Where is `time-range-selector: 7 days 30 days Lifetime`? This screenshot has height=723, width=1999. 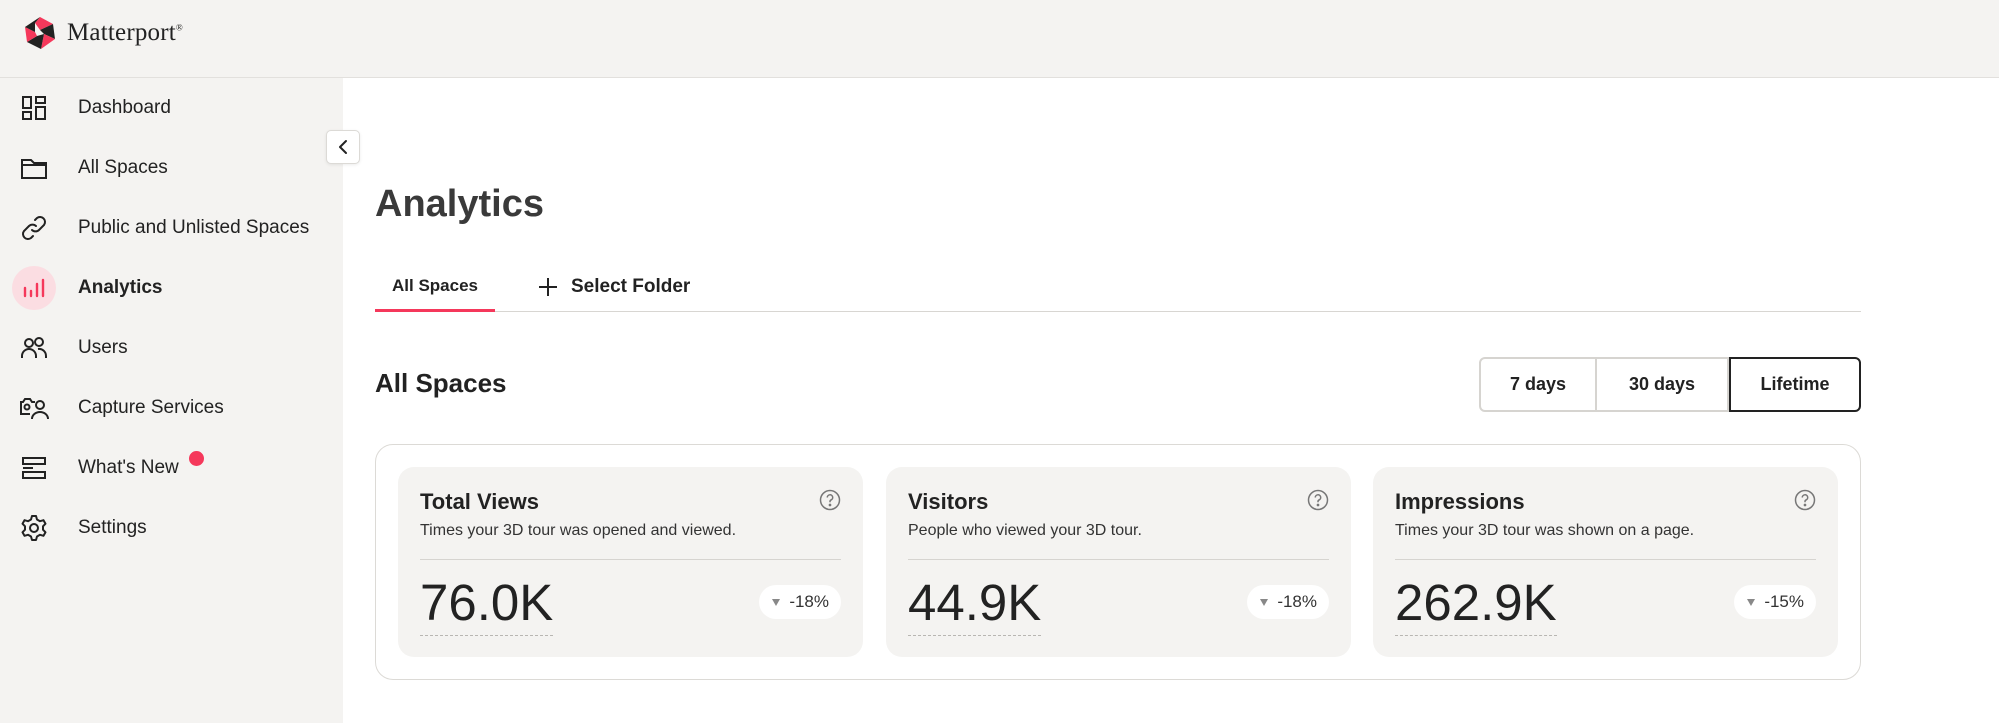 time-range-selector: 7 days 30 days Lifetime is located at coordinates (1670, 384).